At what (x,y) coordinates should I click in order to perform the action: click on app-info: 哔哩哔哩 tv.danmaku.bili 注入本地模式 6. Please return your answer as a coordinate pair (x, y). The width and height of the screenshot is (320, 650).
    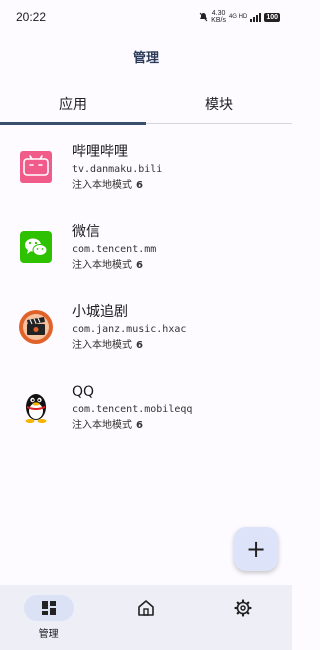
    Looking at the image, I should click on (117, 168).